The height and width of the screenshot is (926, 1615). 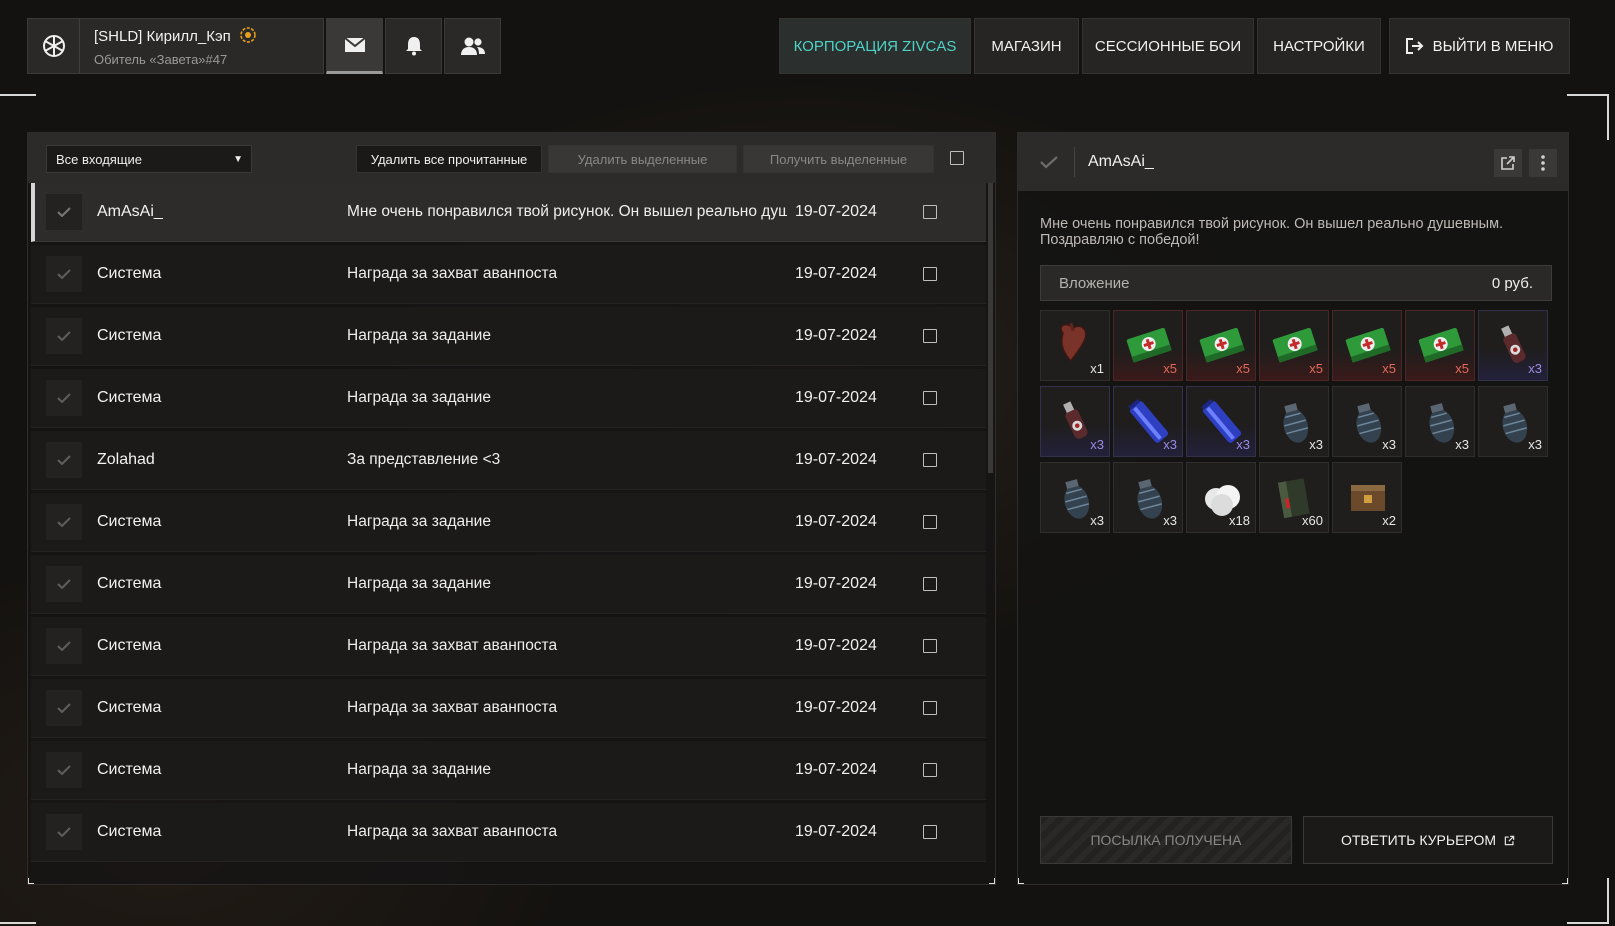 What do you see at coordinates (990, 328) in the screenshot?
I see `mail-list-scrollbar` at bounding box center [990, 328].